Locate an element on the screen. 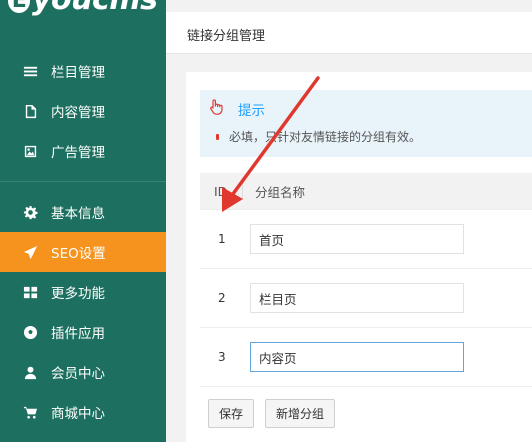 Image resolution: width=532 pixels, height=442 pixels. user-icon is located at coordinates (30, 372).